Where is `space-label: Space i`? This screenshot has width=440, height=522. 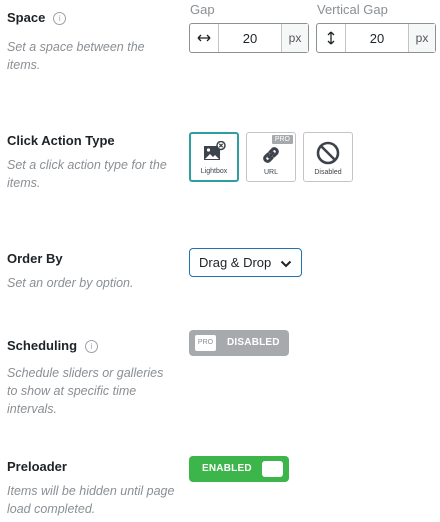
space-label: Space i is located at coordinates (37, 17).